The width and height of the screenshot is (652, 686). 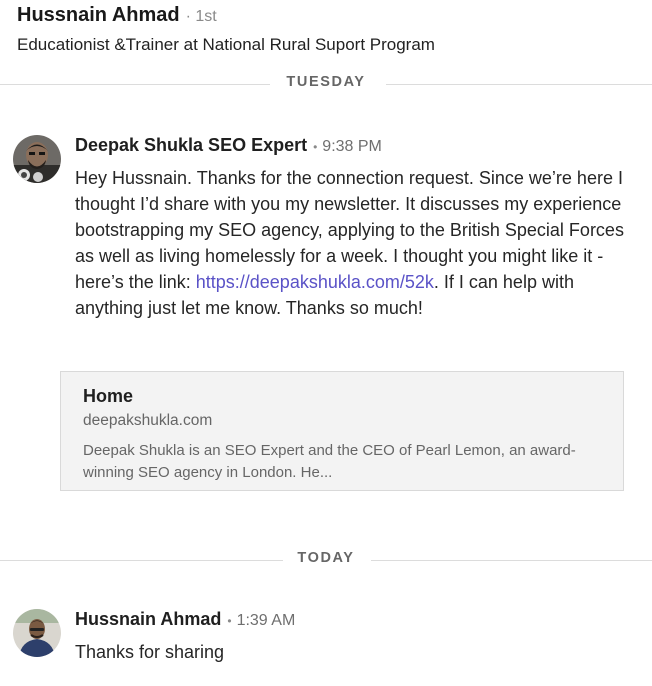 I want to click on newsletter-link: https://deepakshukla.com/52k, so click(x=315, y=282).